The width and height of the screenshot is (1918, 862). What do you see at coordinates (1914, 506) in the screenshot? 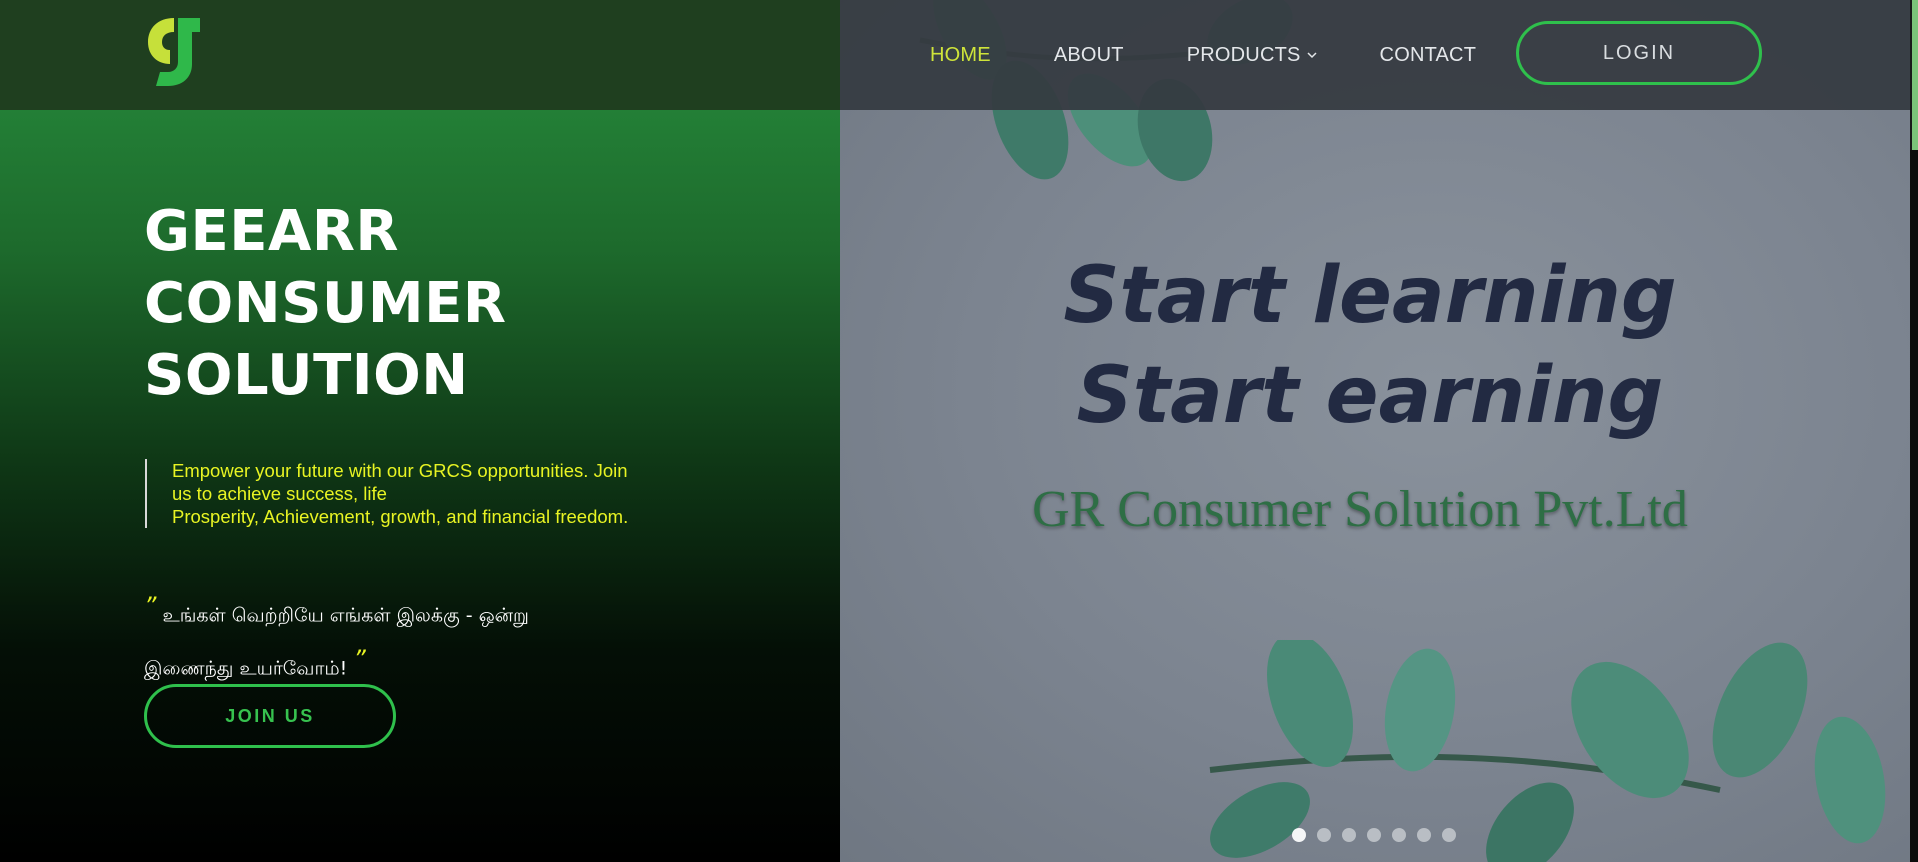
I see `scrollbar-track` at bounding box center [1914, 506].